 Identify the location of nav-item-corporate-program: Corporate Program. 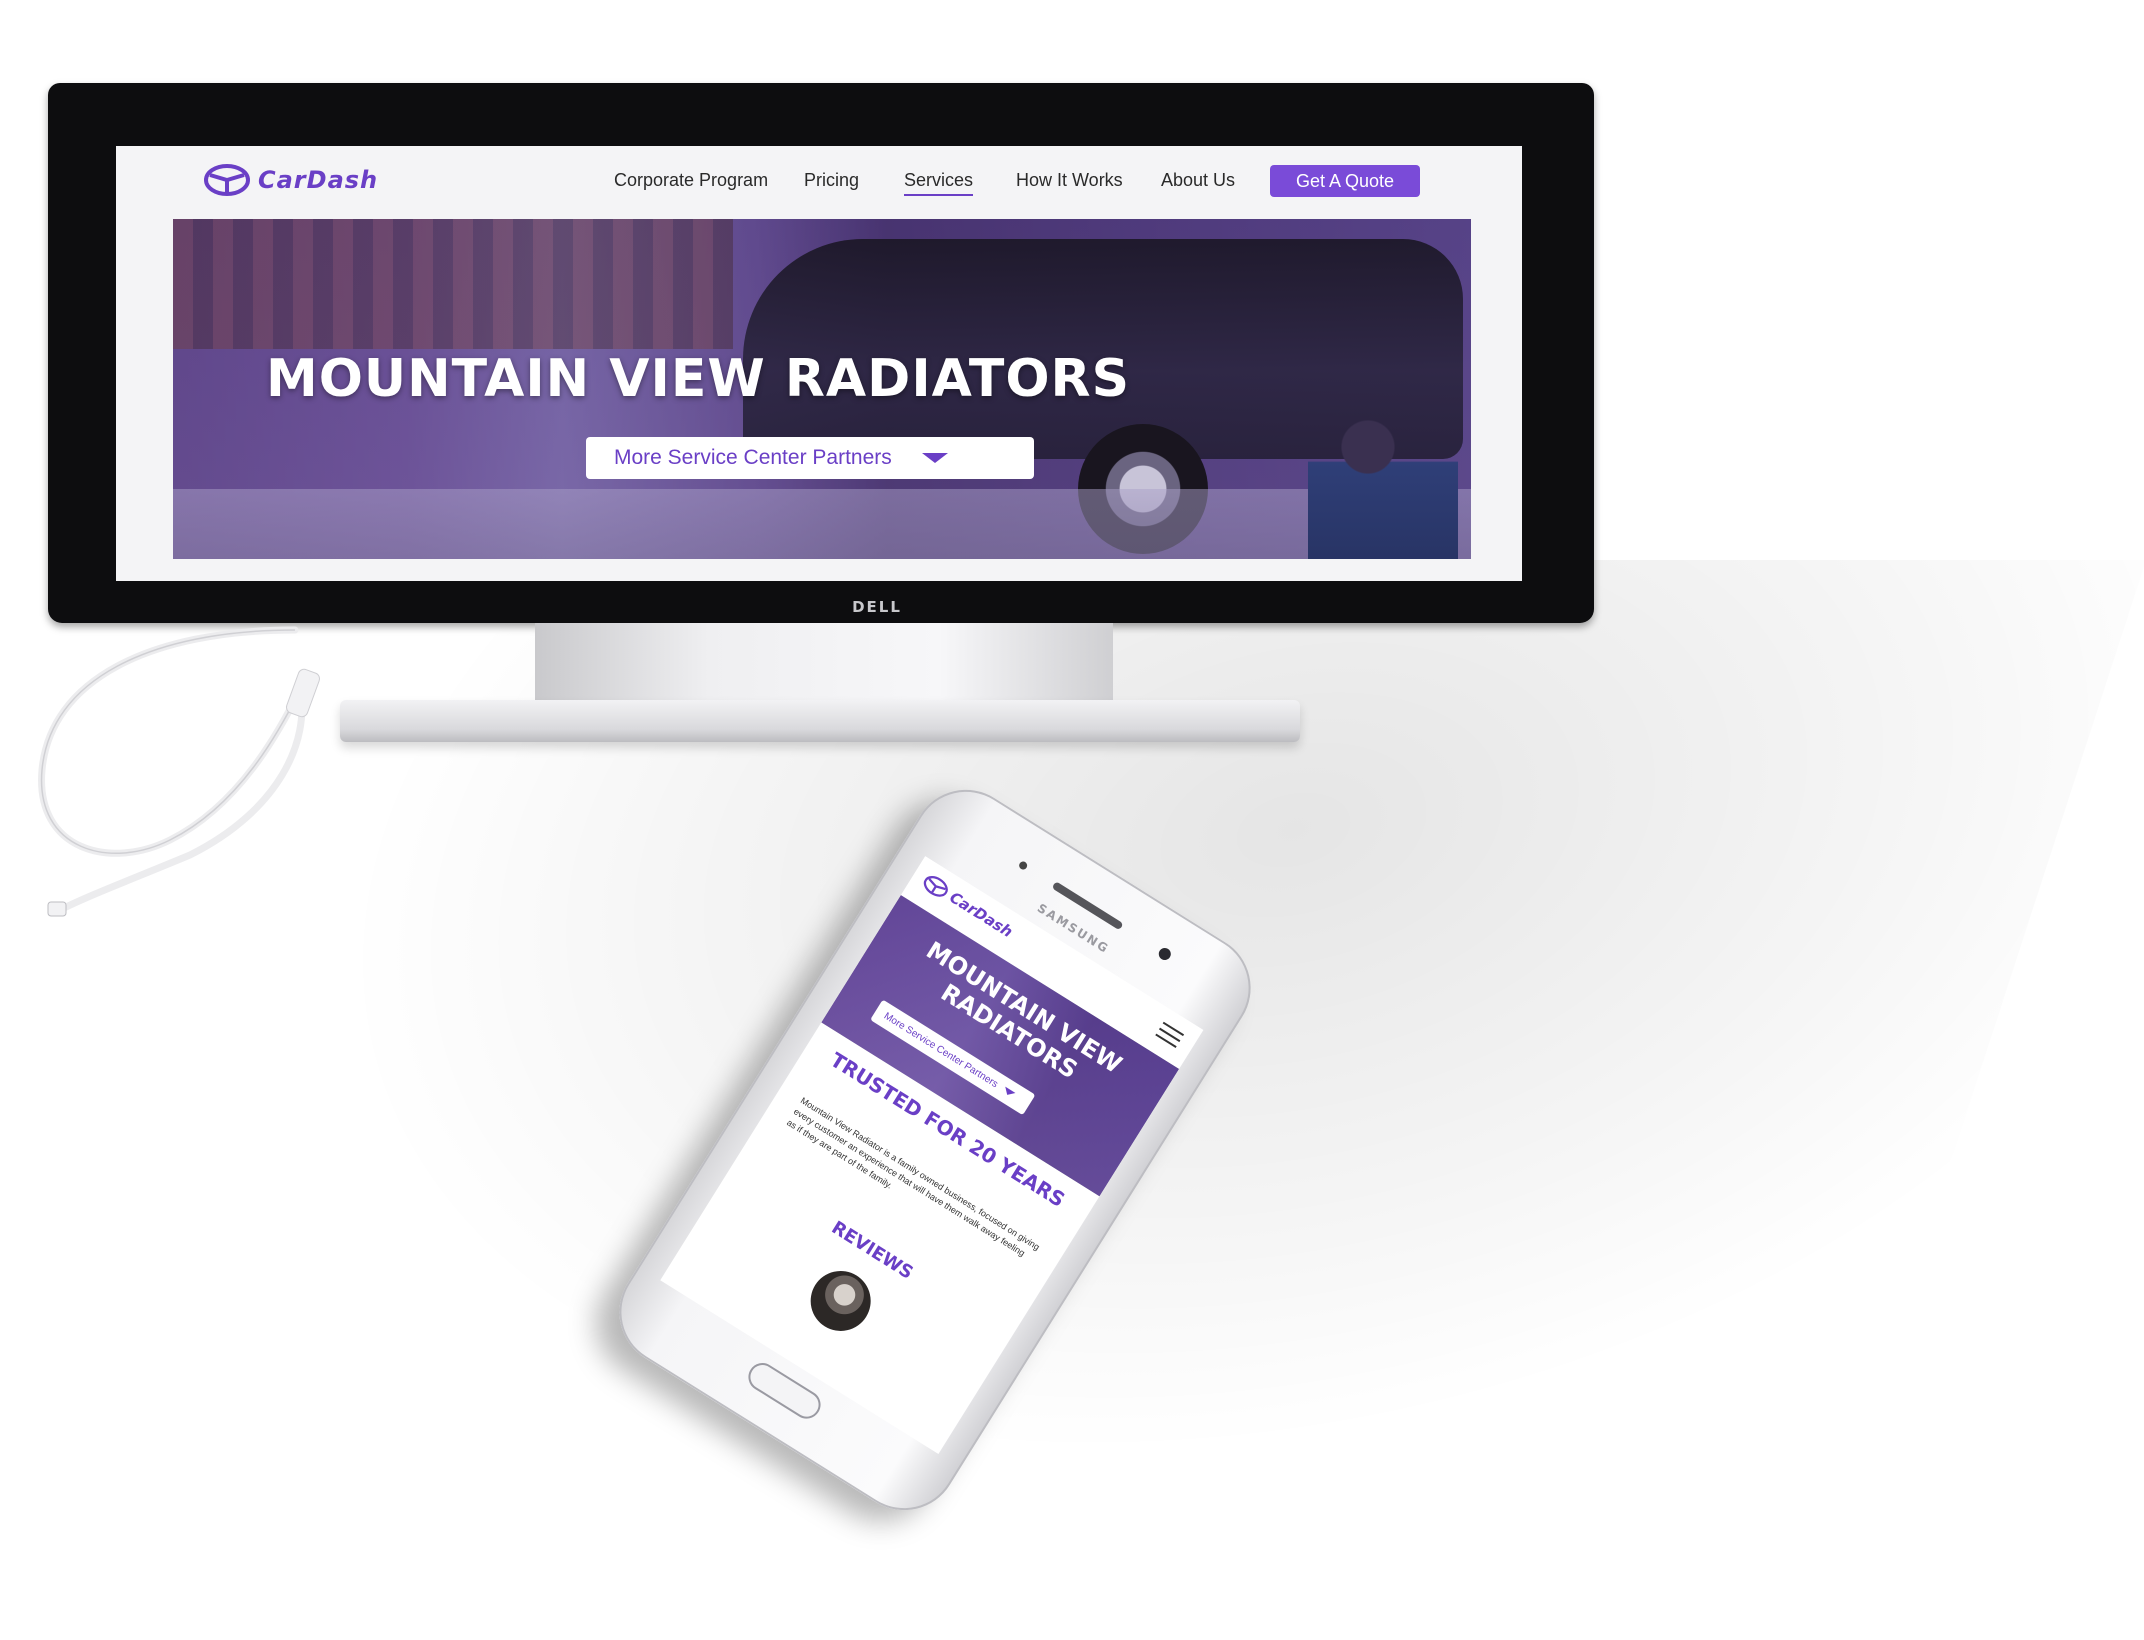
(691, 180).